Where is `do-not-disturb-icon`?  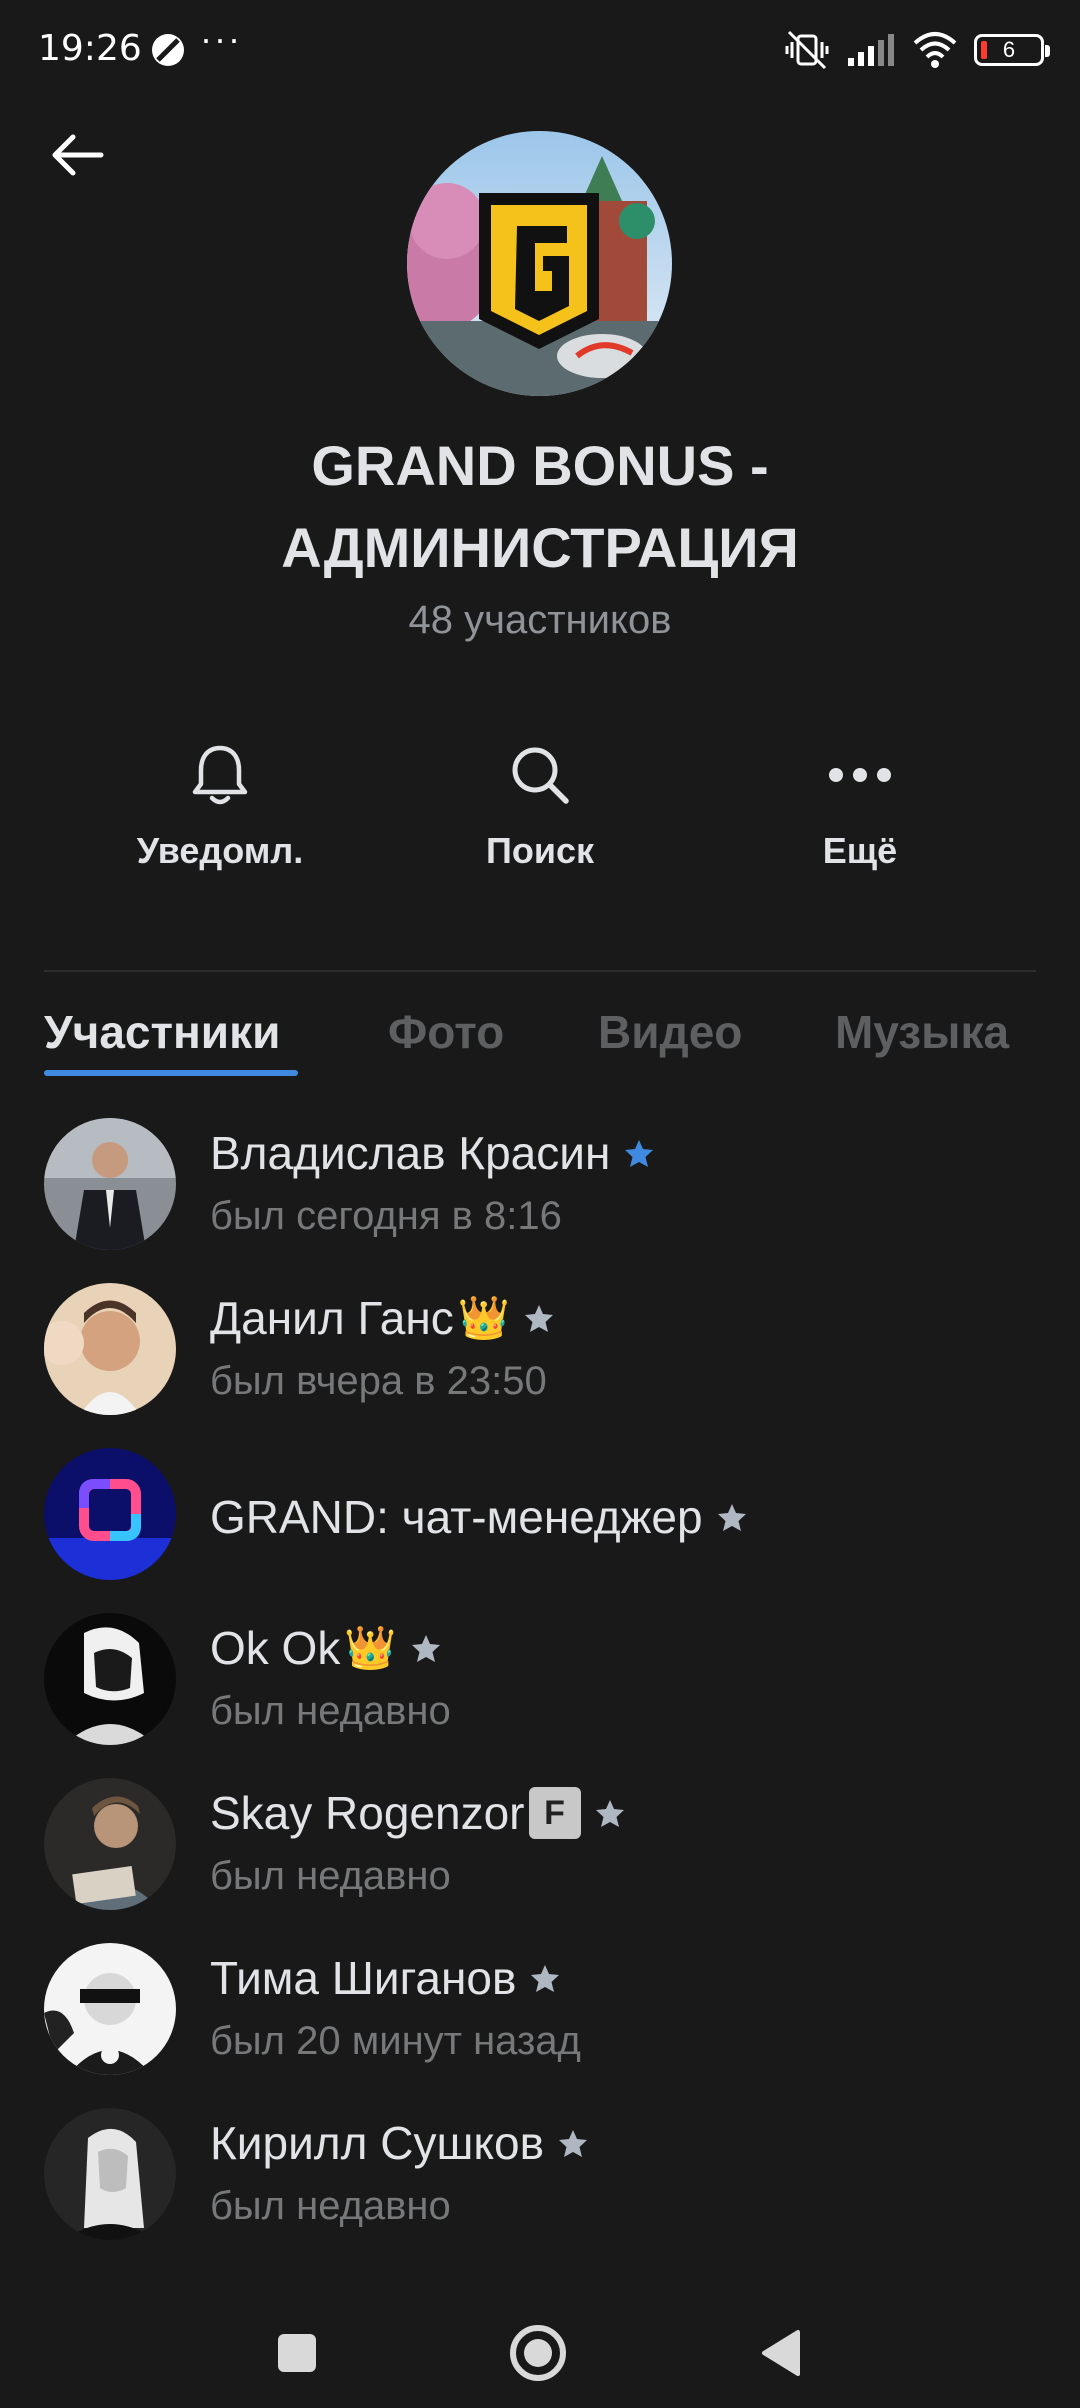 do-not-disturb-icon is located at coordinates (168, 50).